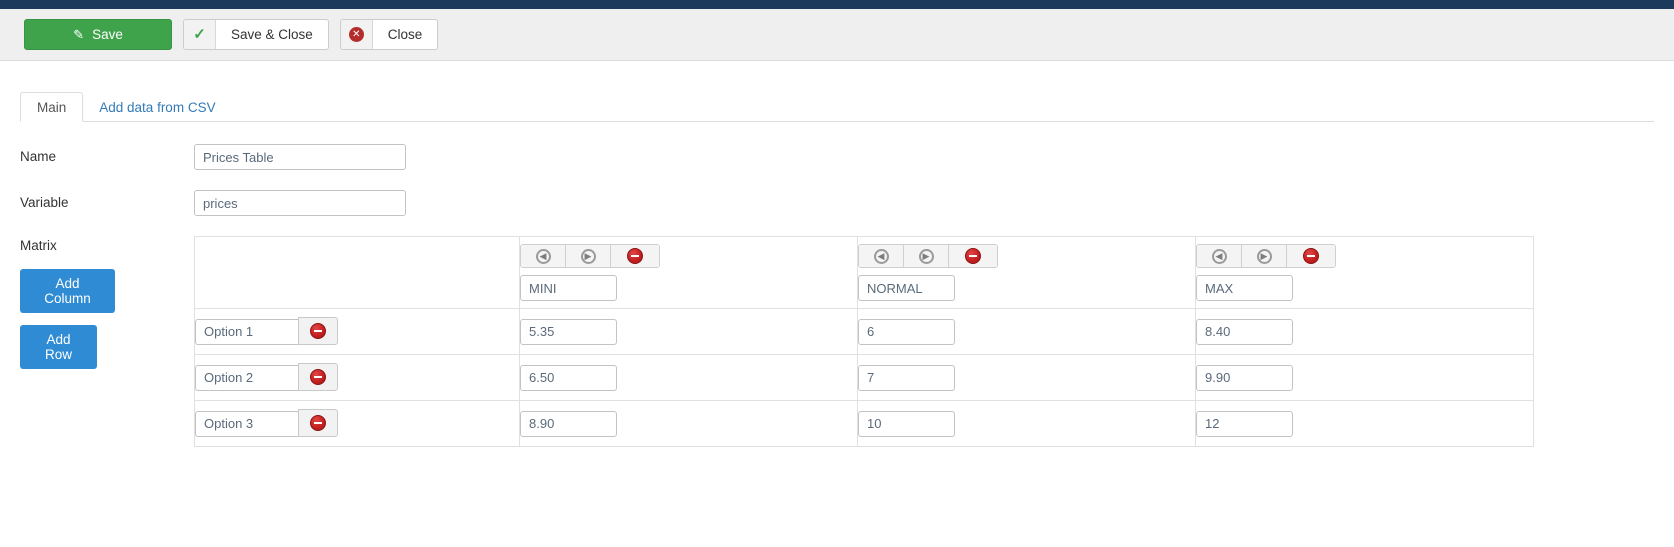 Image resolution: width=1674 pixels, height=547 pixels. I want to click on matrix-controls: Matrix Add Column Add Row, so click(107, 308).